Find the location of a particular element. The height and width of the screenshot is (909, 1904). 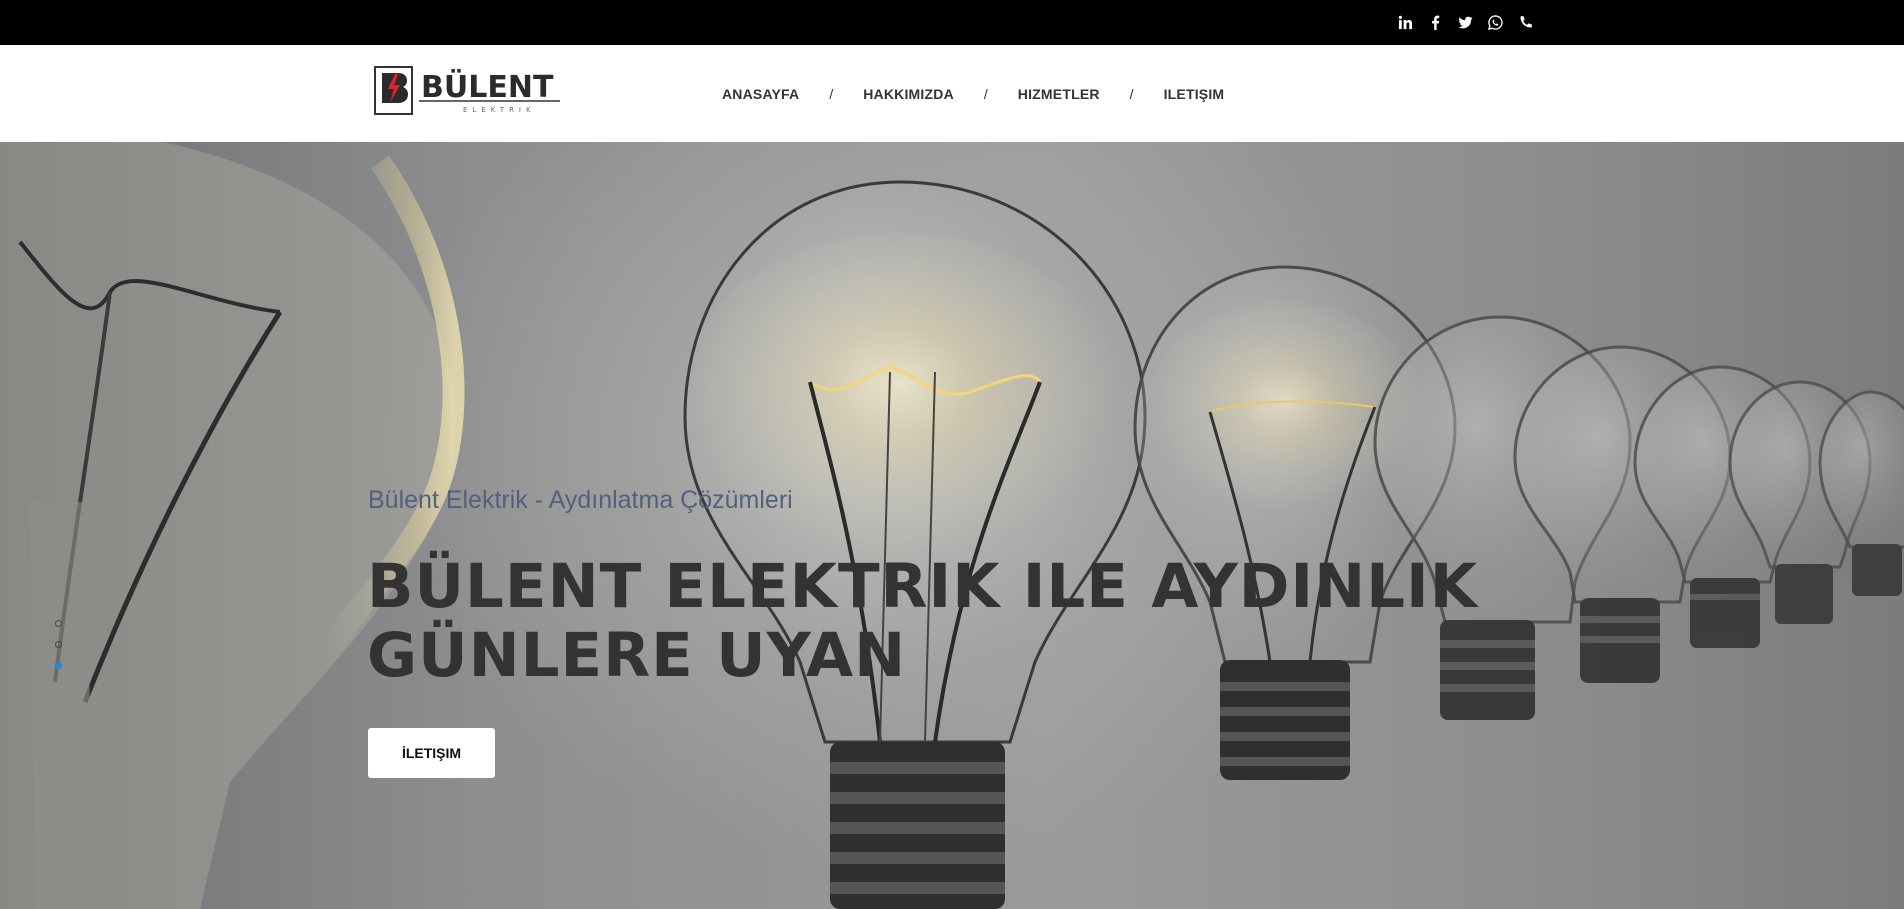

main-bulb-base is located at coordinates (917, 825).